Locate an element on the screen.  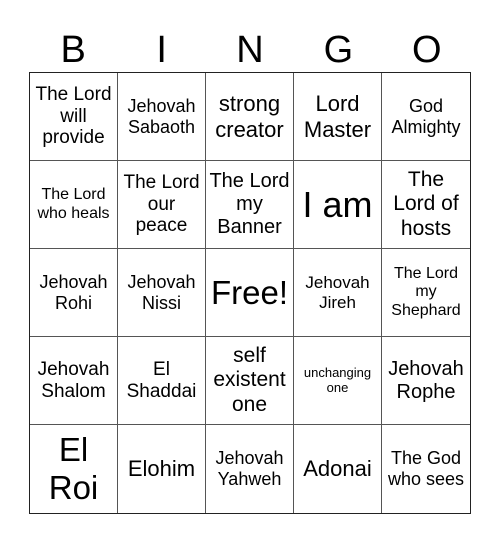
bingo-cell: Jehovah Rohi is located at coordinates (74, 293).